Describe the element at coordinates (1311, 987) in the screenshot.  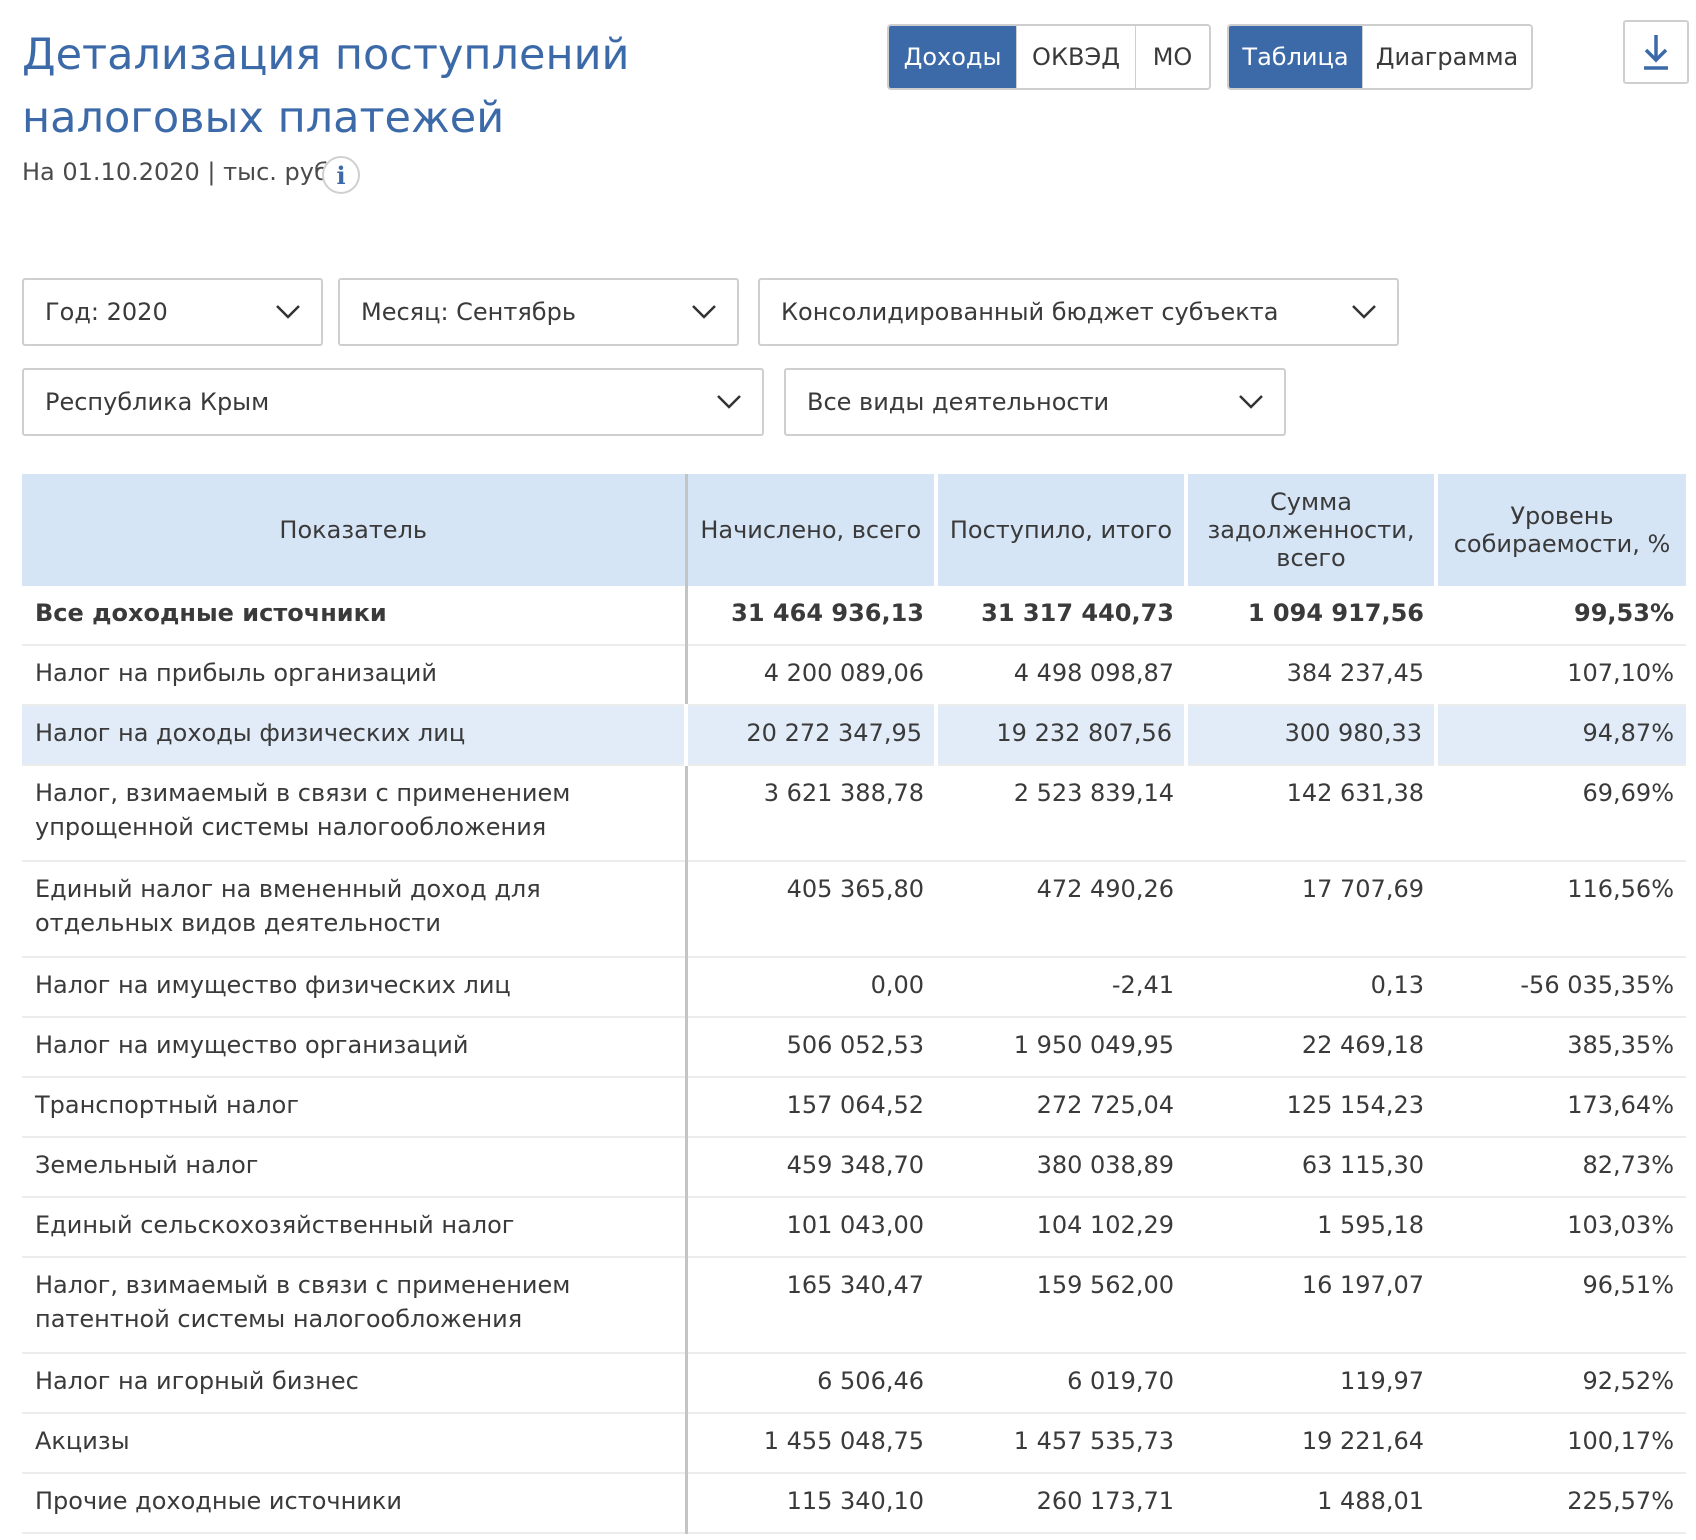
I see `cell-debt: 0,13` at that location.